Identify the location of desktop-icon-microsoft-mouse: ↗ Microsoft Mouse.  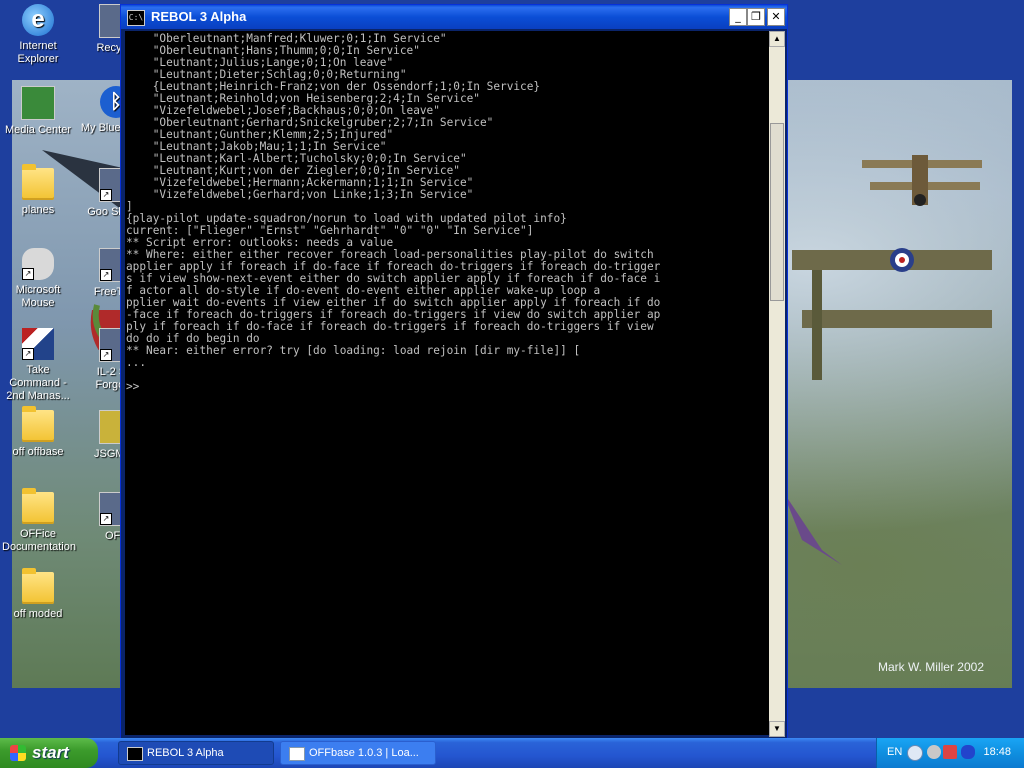
(38, 279).